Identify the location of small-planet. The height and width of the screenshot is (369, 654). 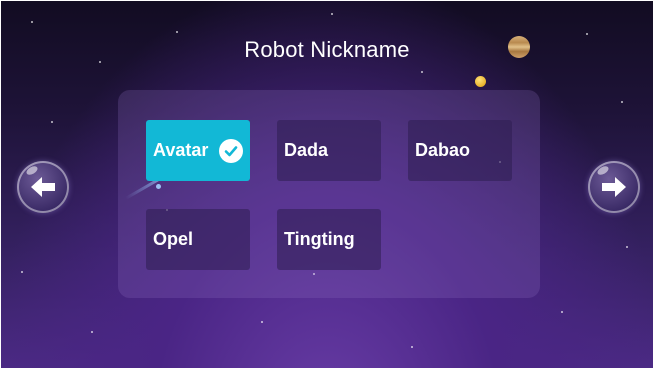
(480, 81).